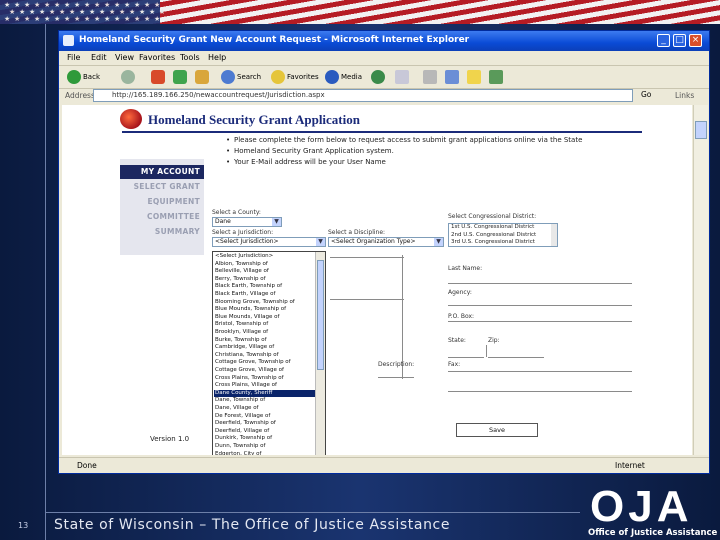  I want to click on links-button: Links, so click(684, 95).